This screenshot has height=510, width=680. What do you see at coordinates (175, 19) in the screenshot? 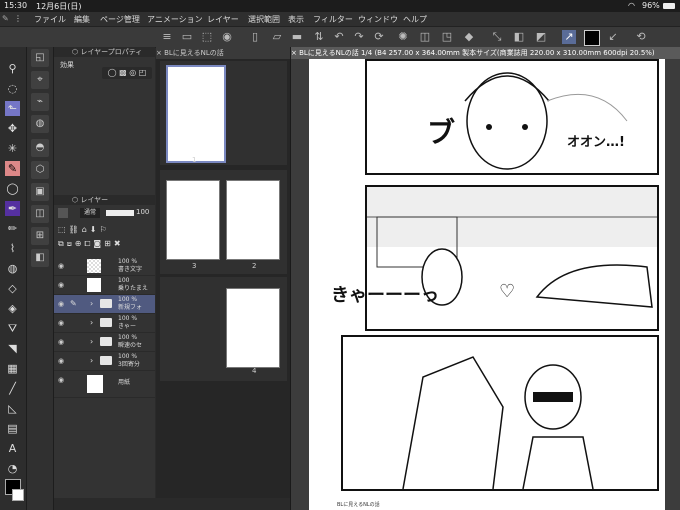
I see `menu-animation: アニメーション` at bounding box center [175, 19].